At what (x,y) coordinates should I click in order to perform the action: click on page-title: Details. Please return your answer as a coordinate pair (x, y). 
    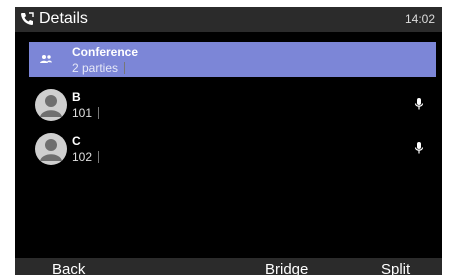
    Looking at the image, I should click on (63, 18).